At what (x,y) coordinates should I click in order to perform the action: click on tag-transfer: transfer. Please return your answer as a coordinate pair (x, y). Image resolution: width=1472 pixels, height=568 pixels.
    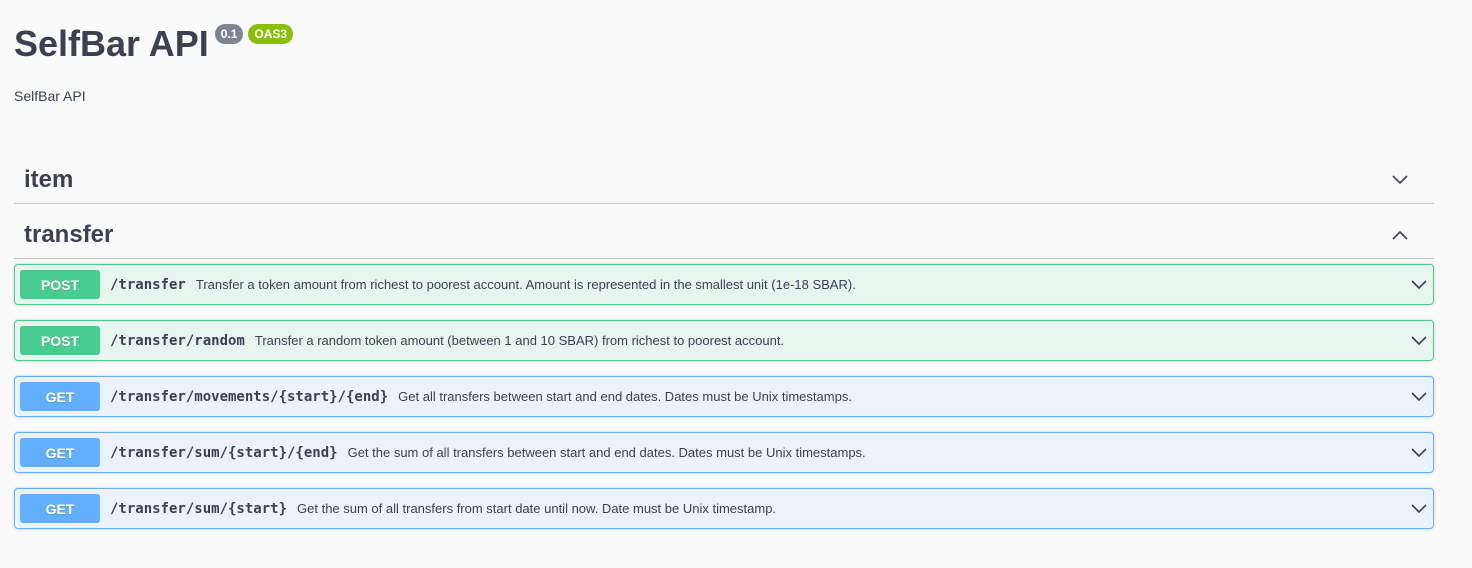
    Looking at the image, I should click on (724, 235).